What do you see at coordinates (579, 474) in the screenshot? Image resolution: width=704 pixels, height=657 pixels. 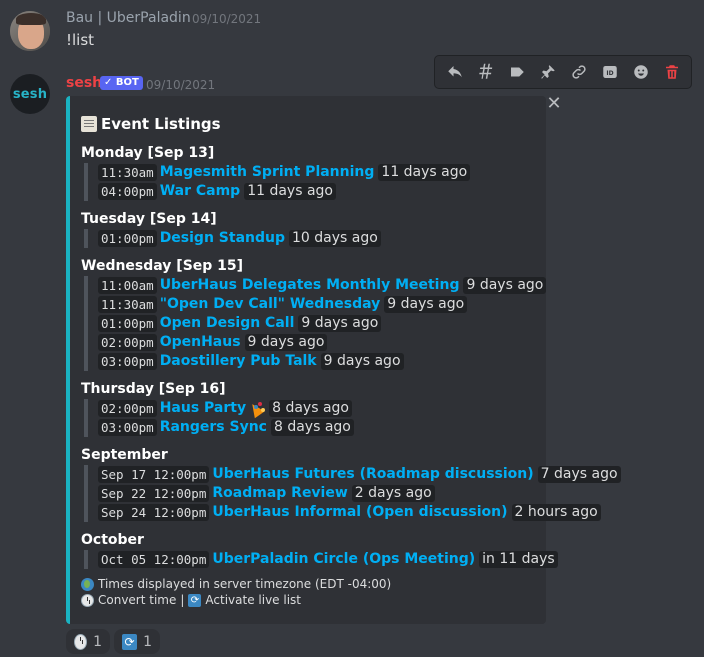 I see `event-relative-time: 7 days ago` at bounding box center [579, 474].